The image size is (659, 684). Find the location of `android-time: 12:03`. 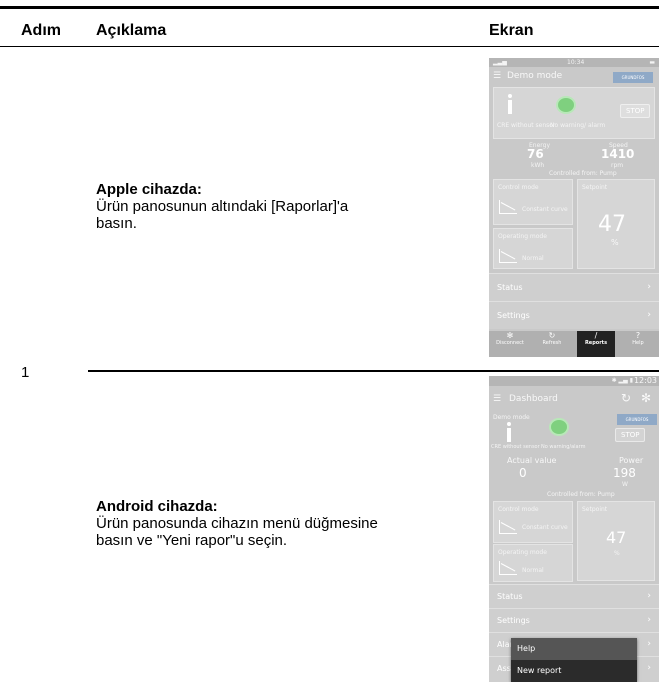

android-time: 12:03 is located at coordinates (645, 380).